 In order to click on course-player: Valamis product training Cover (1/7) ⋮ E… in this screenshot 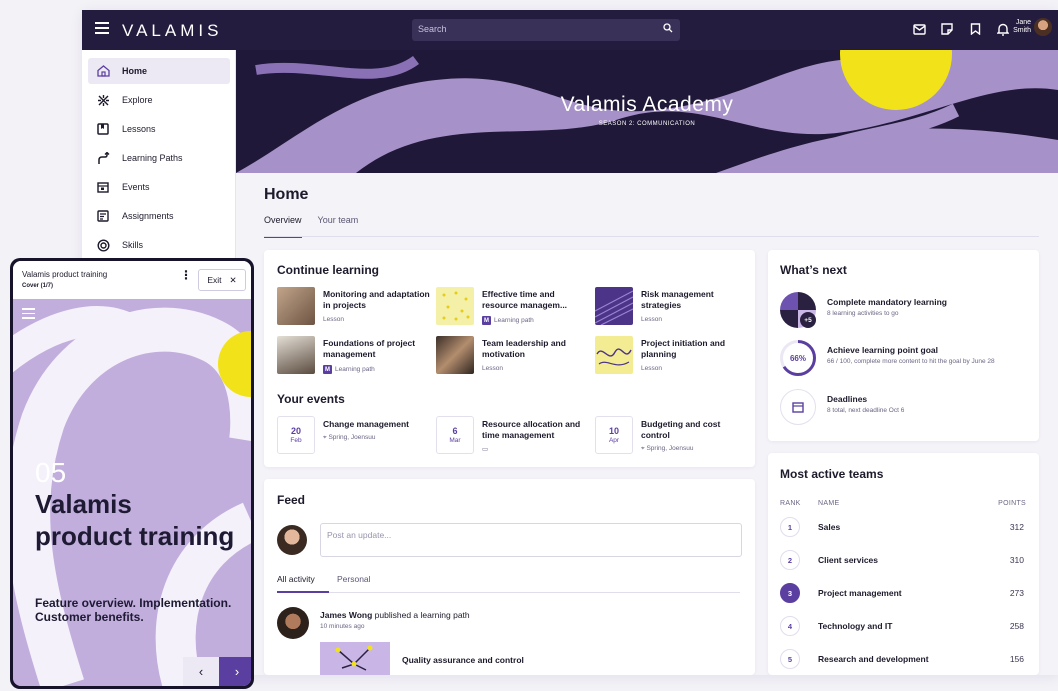, I will do `click(132, 473)`.